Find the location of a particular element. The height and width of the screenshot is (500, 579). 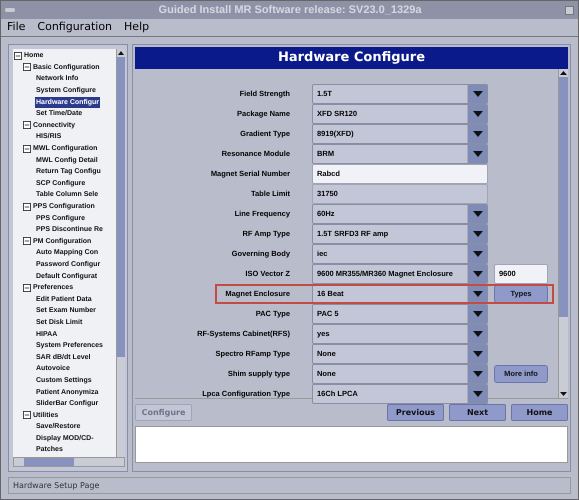

horizontal-scrollbar is located at coordinates (69, 462).